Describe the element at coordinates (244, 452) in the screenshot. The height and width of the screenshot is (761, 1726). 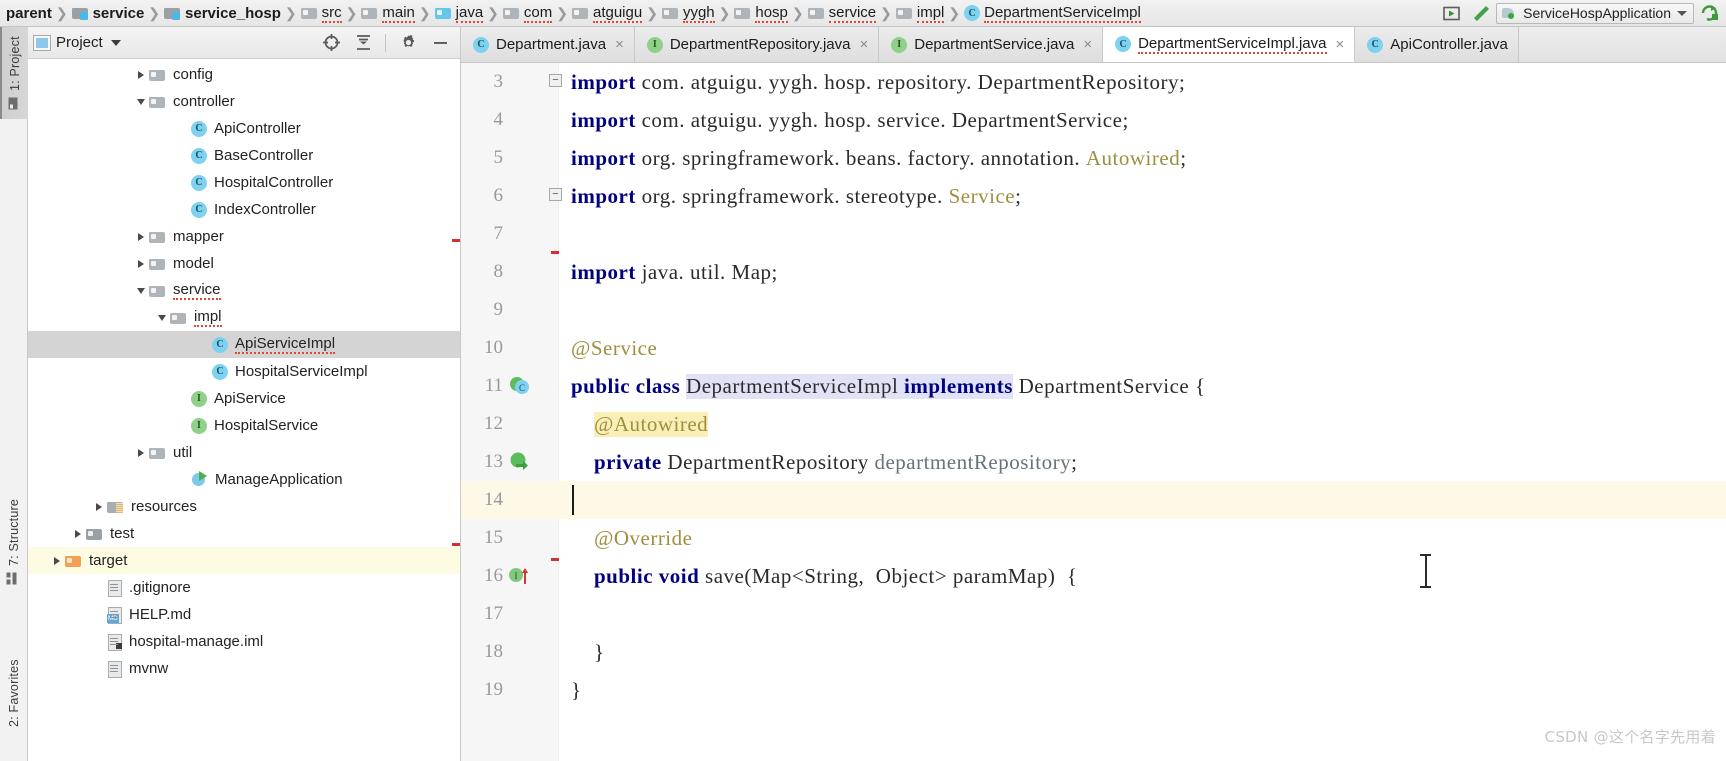
I see `tree-folder-row: util` at that location.